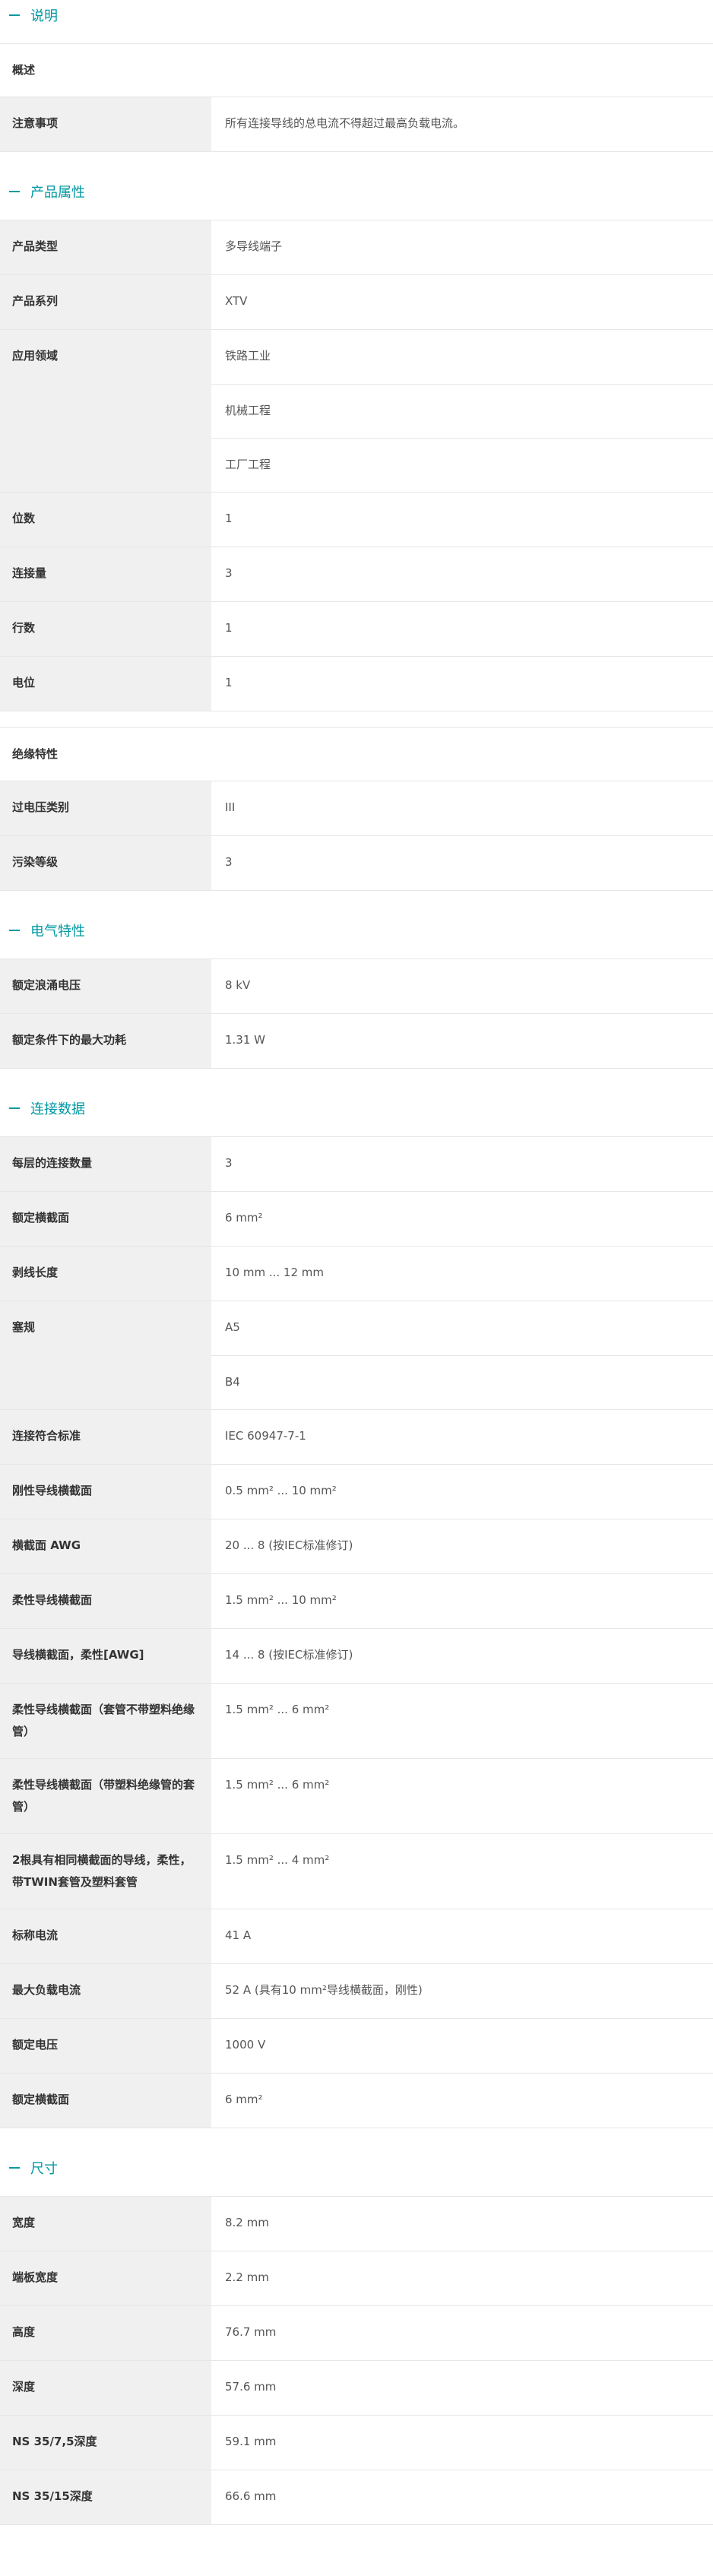  Describe the element at coordinates (248, 356) in the screenshot. I see `row-value: 铁路工业` at that location.